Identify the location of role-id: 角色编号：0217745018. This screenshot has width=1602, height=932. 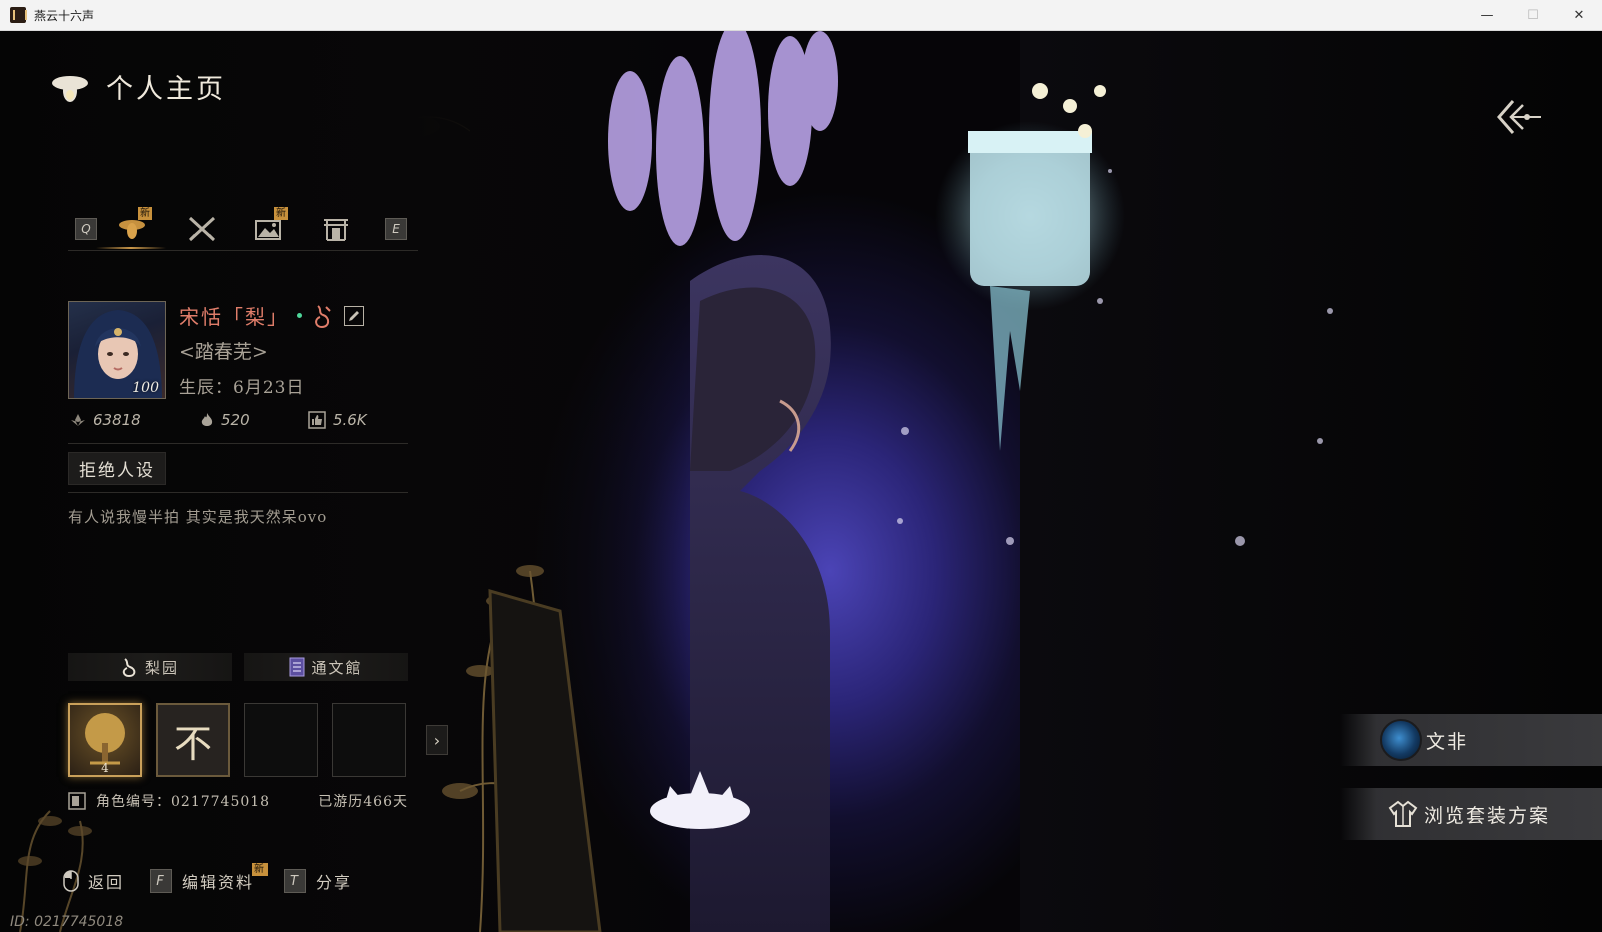
(169, 801).